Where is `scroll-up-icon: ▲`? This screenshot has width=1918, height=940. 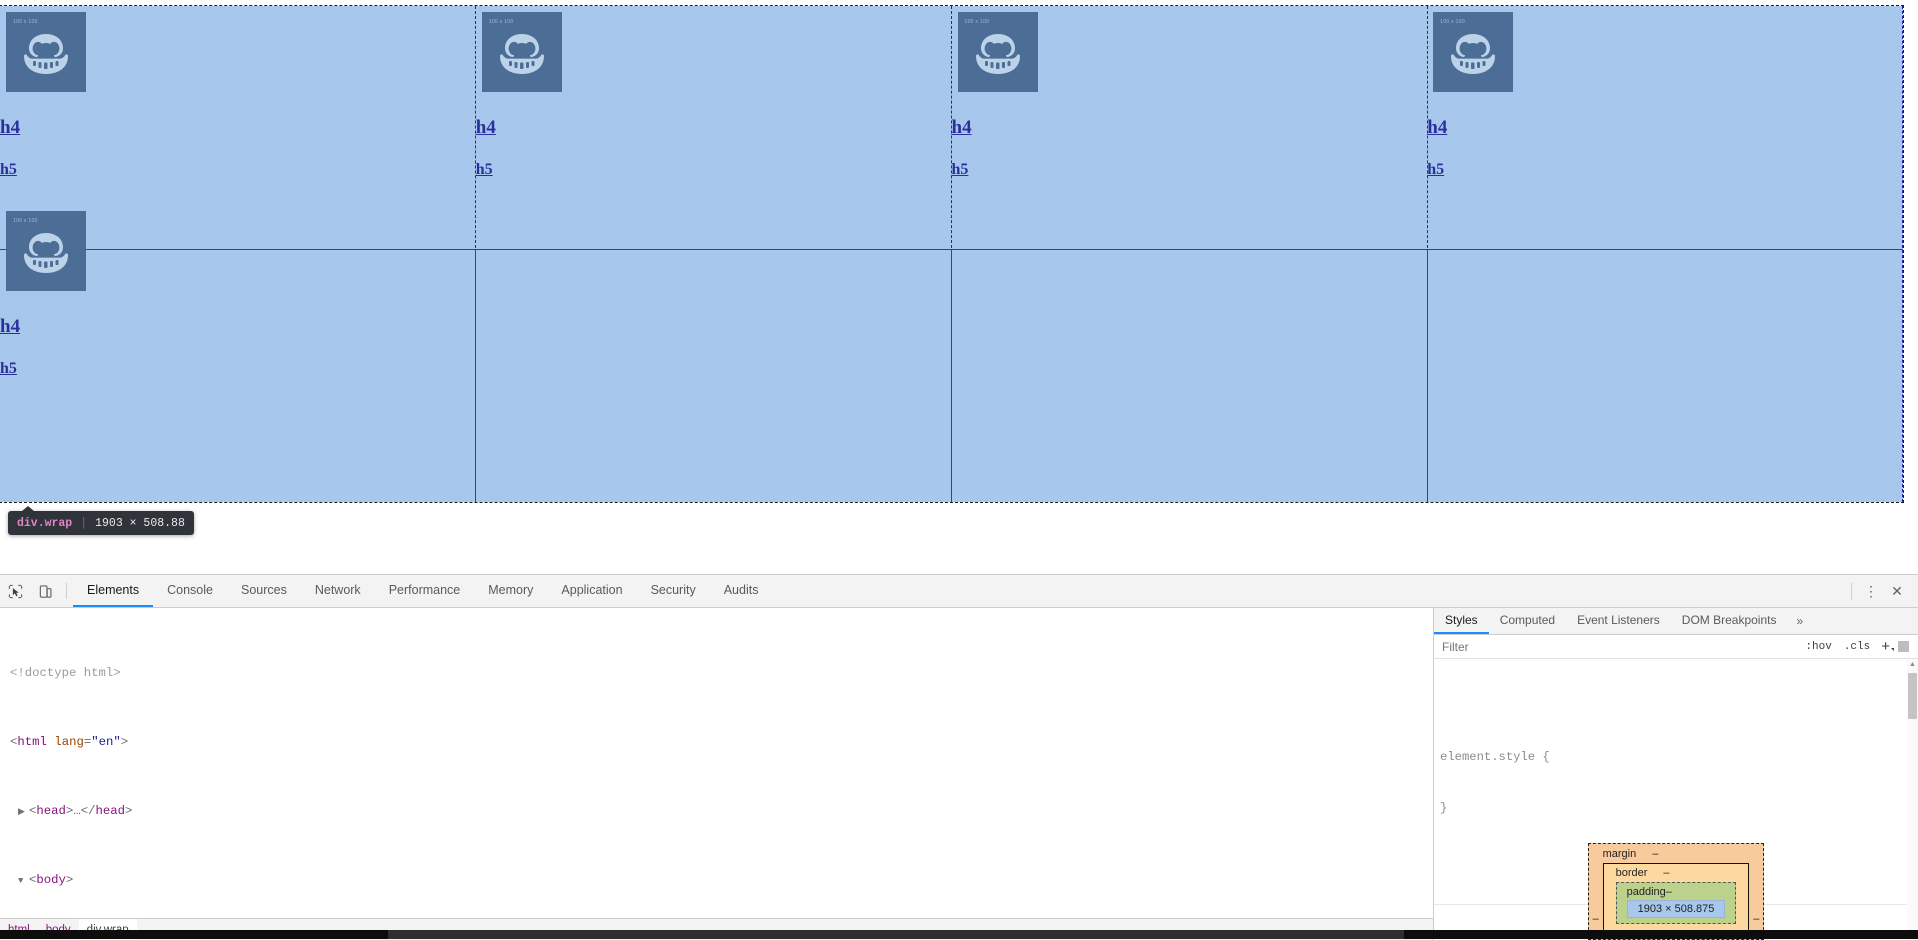
scroll-up-icon: ▲ is located at coordinates (1912, 664).